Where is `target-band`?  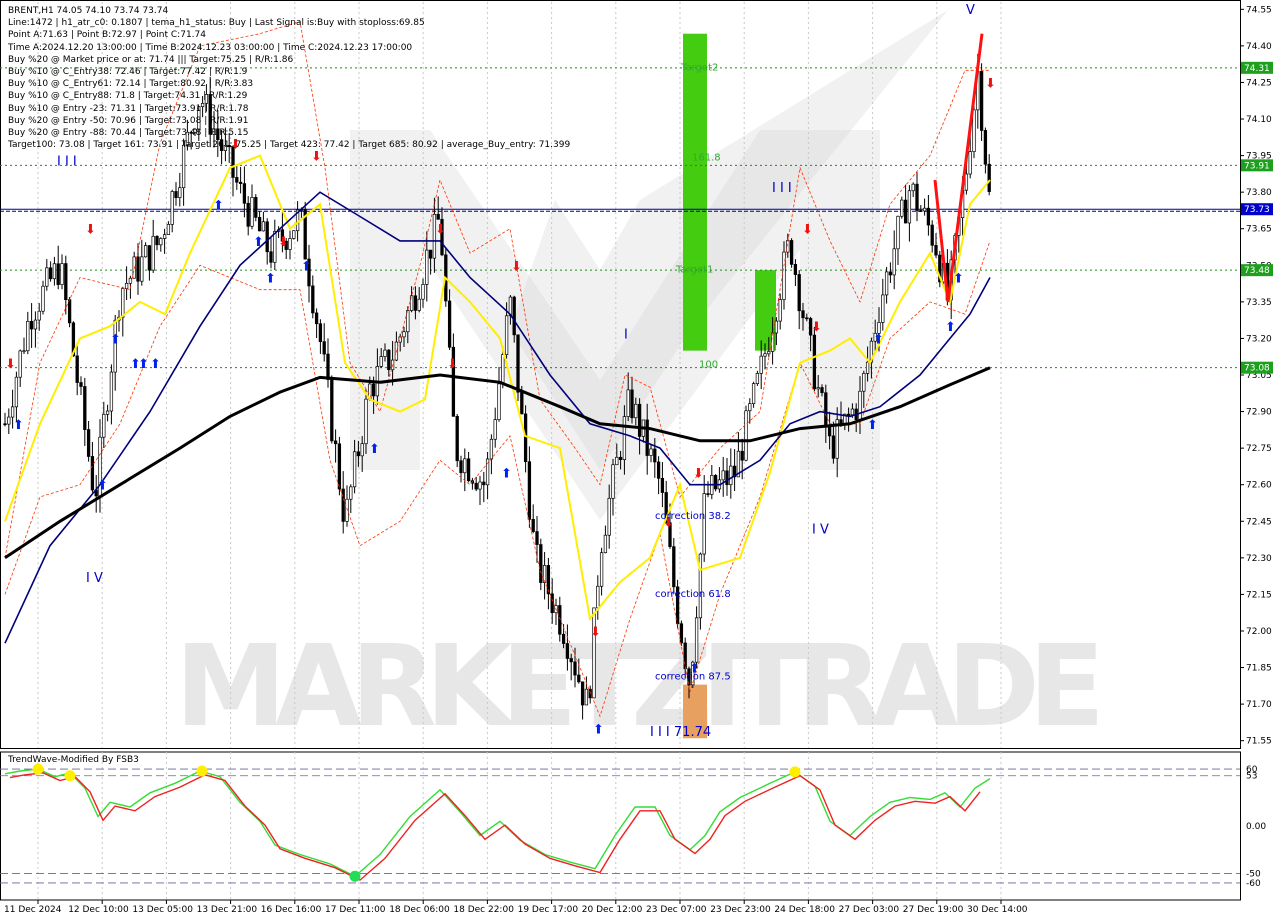 target-band is located at coordinates (695, 192).